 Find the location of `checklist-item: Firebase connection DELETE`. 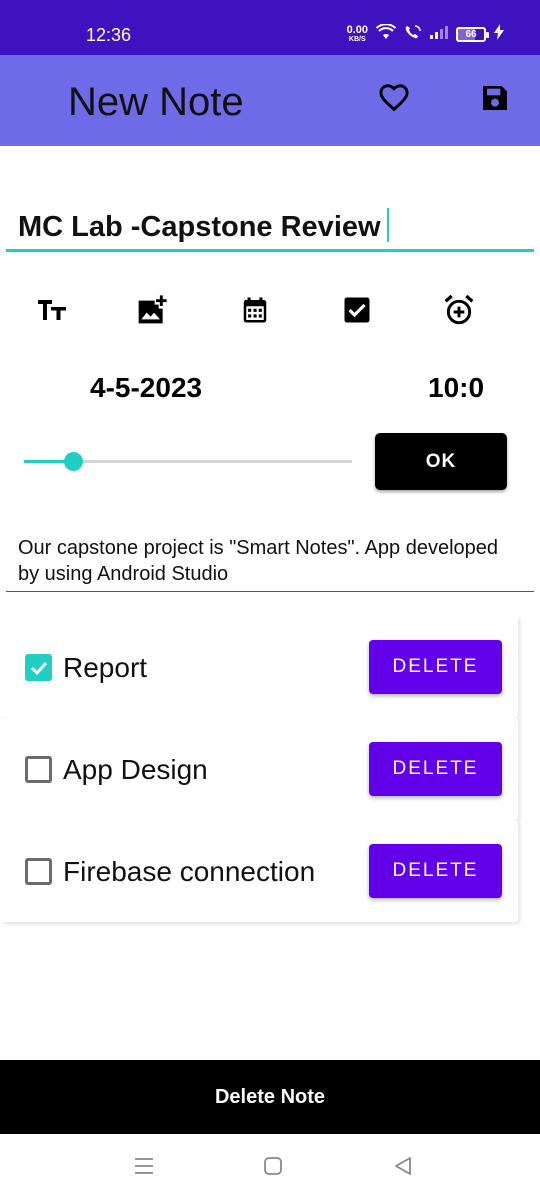

checklist-item: Firebase connection DELETE is located at coordinates (259, 871).